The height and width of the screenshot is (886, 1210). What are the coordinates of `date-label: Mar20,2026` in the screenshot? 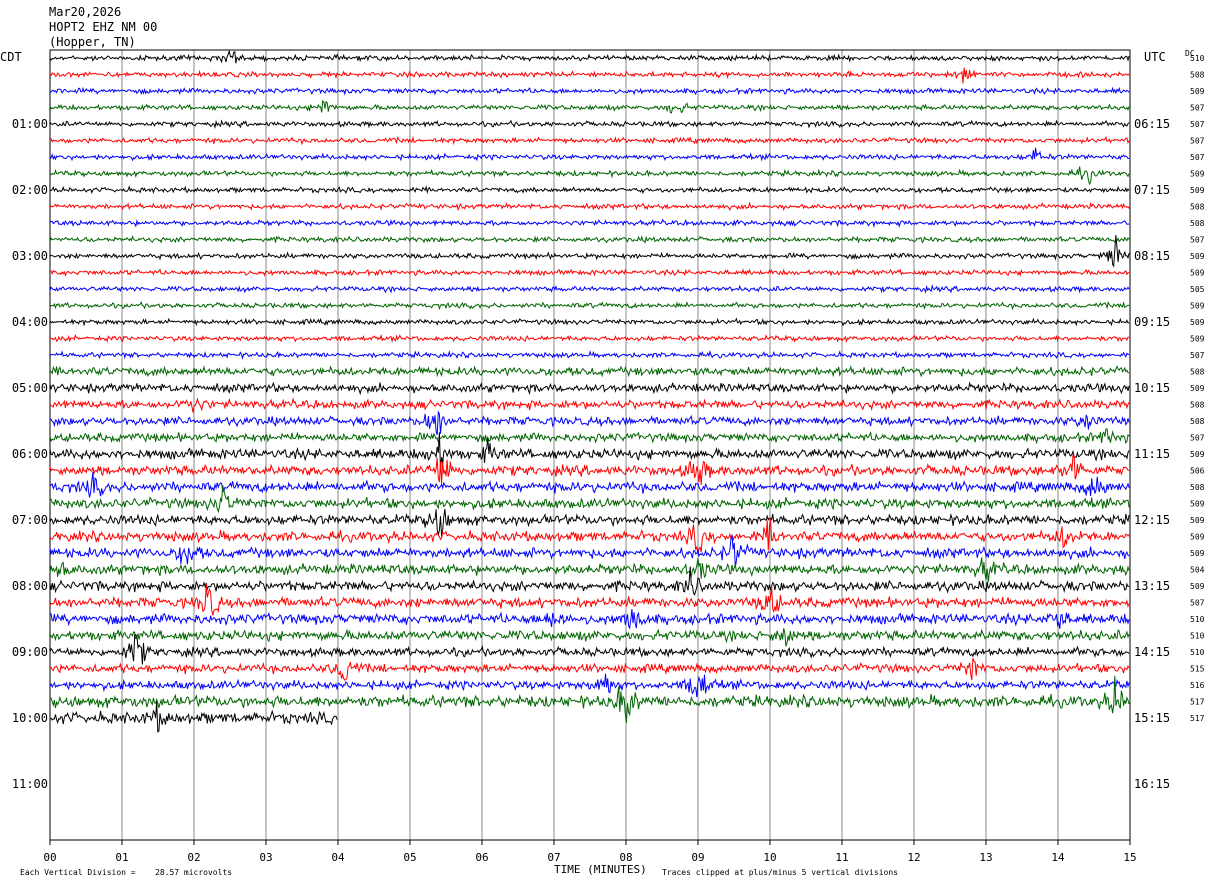 It's located at (85, 12).